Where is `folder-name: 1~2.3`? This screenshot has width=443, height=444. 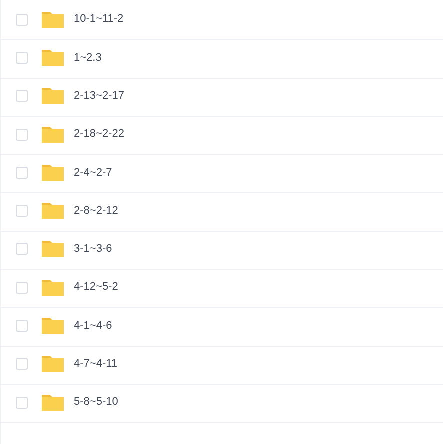
folder-name: 1~2.3 is located at coordinates (88, 58).